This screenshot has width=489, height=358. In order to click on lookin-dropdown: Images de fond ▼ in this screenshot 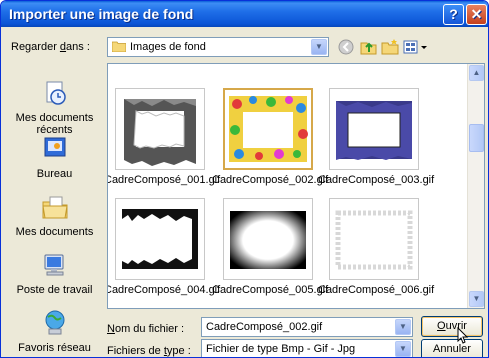, I will do `click(218, 47)`.